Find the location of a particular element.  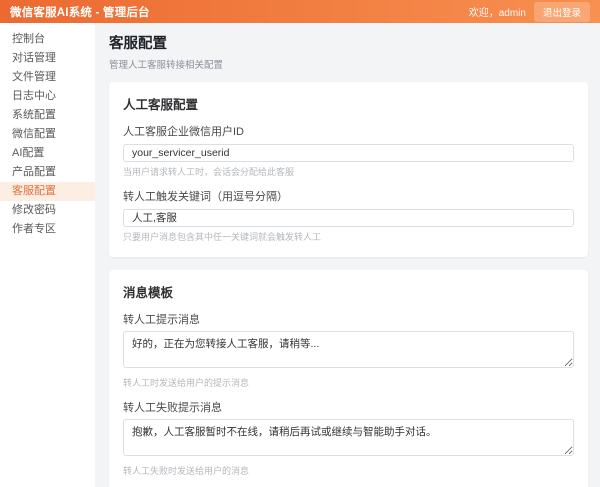

sidebar-item-system-config: 系统配置 is located at coordinates (47, 115).